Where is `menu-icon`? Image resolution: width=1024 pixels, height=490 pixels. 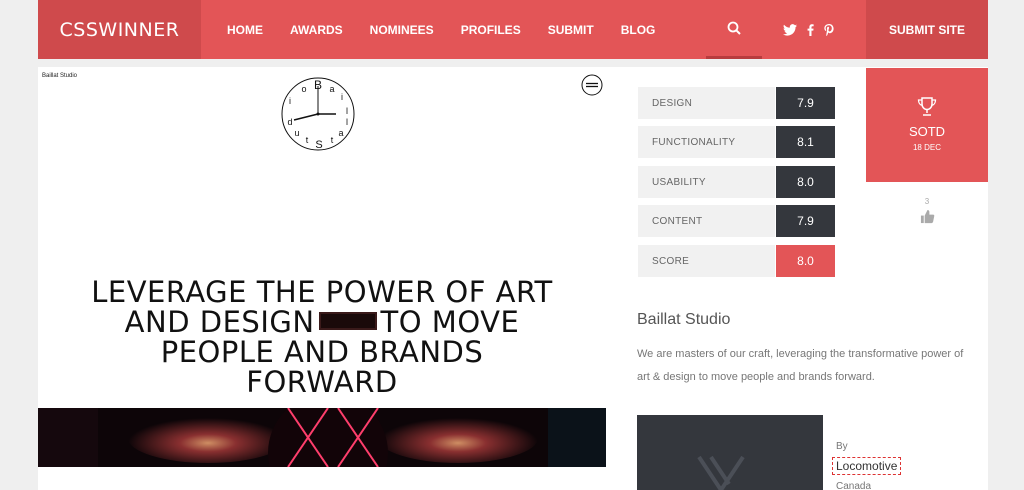
menu-icon is located at coordinates (592, 85).